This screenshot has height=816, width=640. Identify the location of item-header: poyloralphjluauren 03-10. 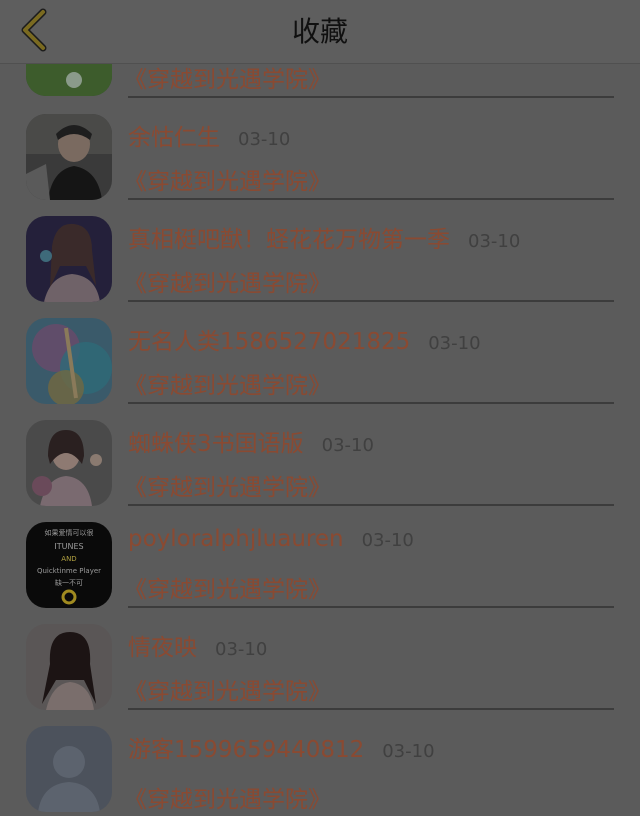
(271, 542).